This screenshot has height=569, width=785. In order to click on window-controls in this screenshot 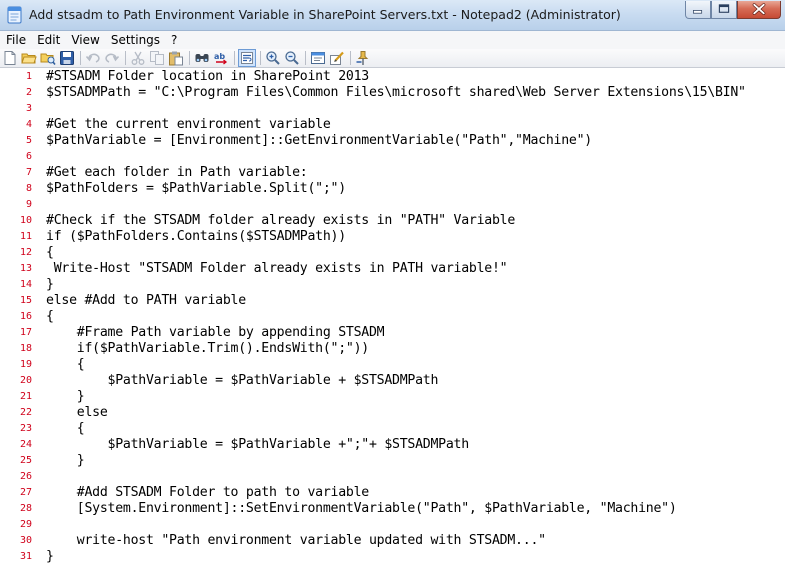, I will do `click(733, 11)`.